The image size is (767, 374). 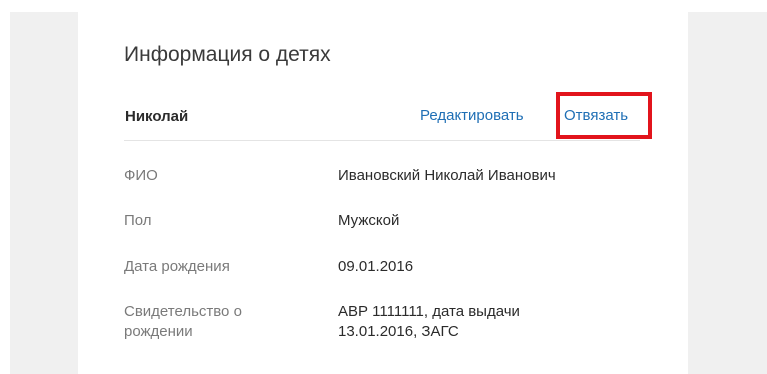 I want to click on right-gutter, so click(x=727, y=193).